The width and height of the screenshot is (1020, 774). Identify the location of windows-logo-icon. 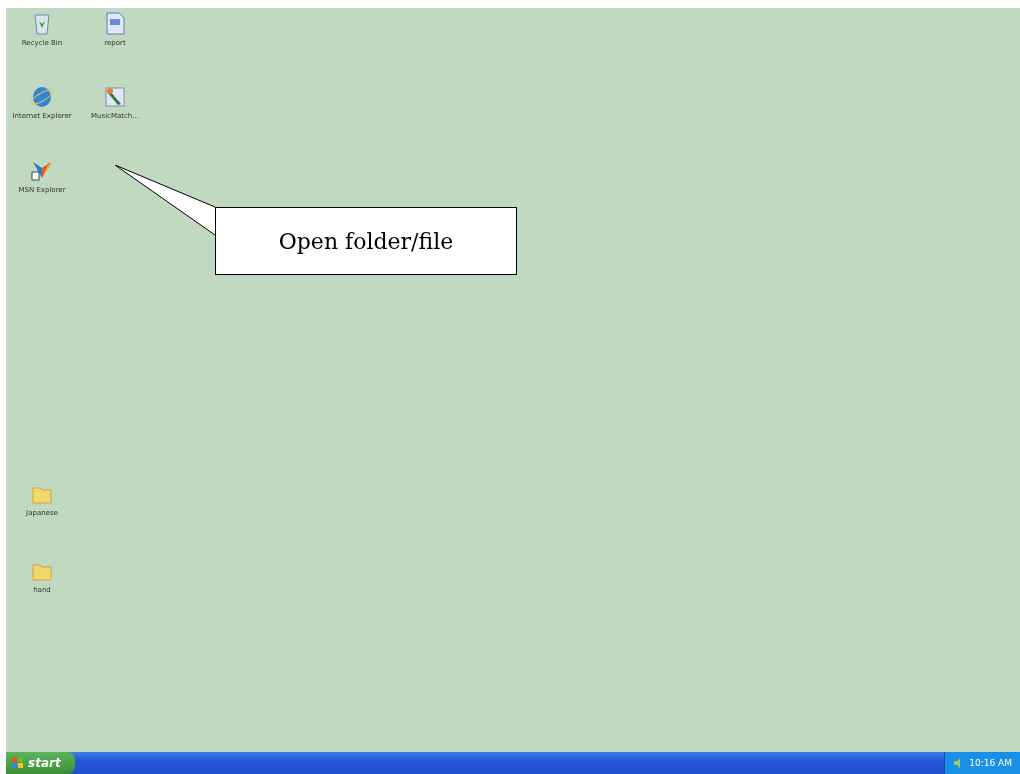
(18, 763).